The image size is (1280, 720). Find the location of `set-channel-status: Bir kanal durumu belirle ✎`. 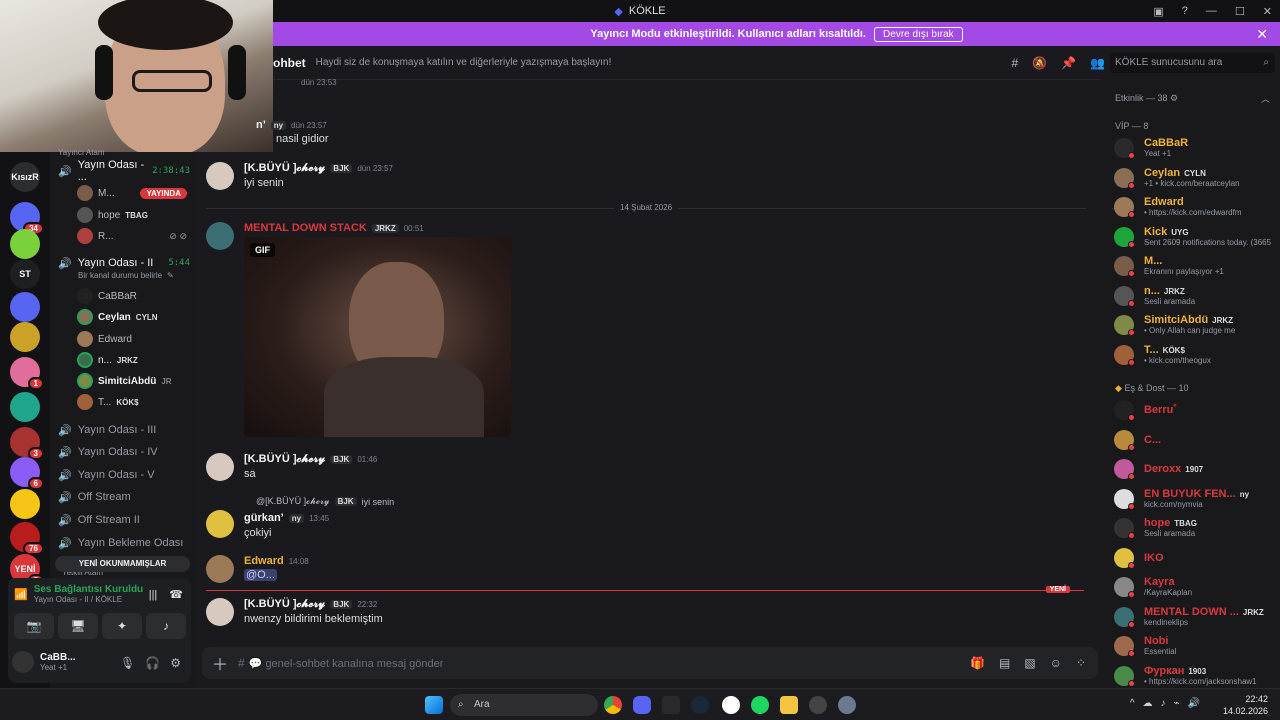

set-channel-status: Bir kanal durumu belirle ✎ is located at coordinates (133, 275).